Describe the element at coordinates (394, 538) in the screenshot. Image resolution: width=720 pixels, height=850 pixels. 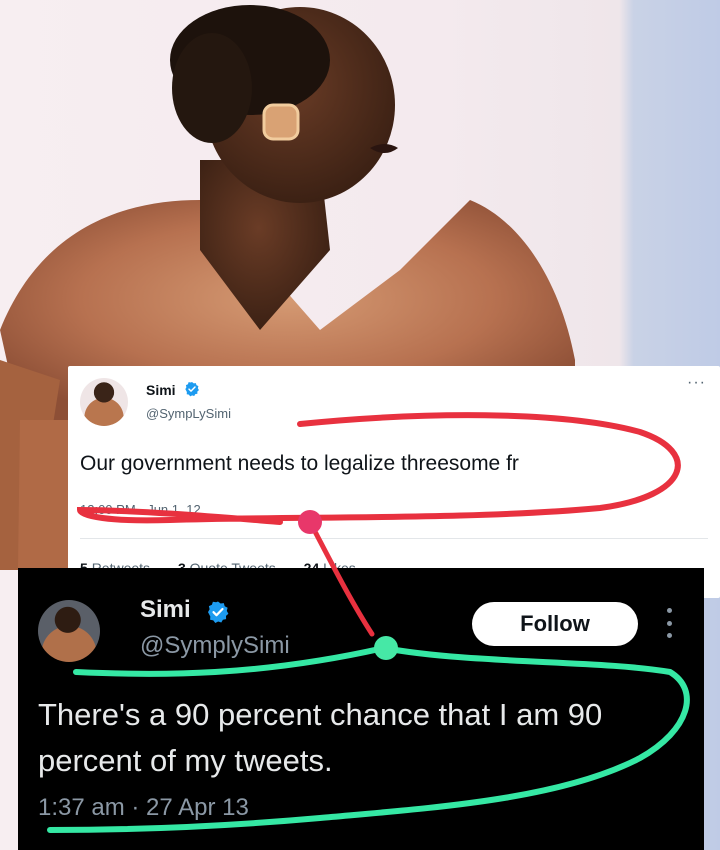
I see `divider` at that location.